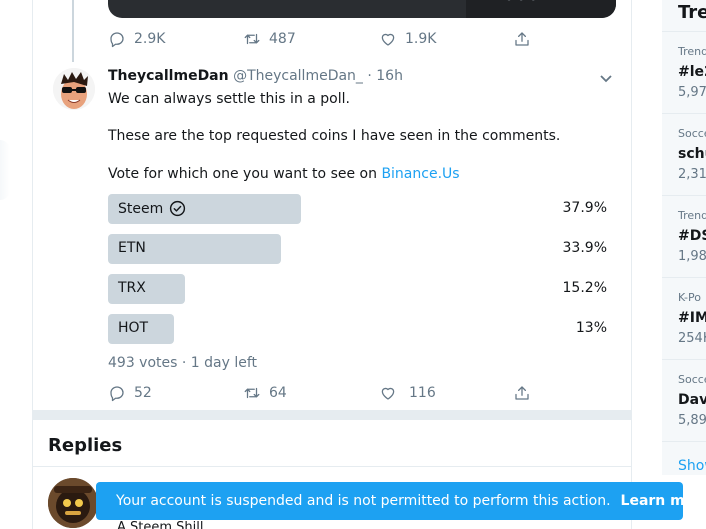  I want to click on reply-button: 2.9K, so click(136, 39).